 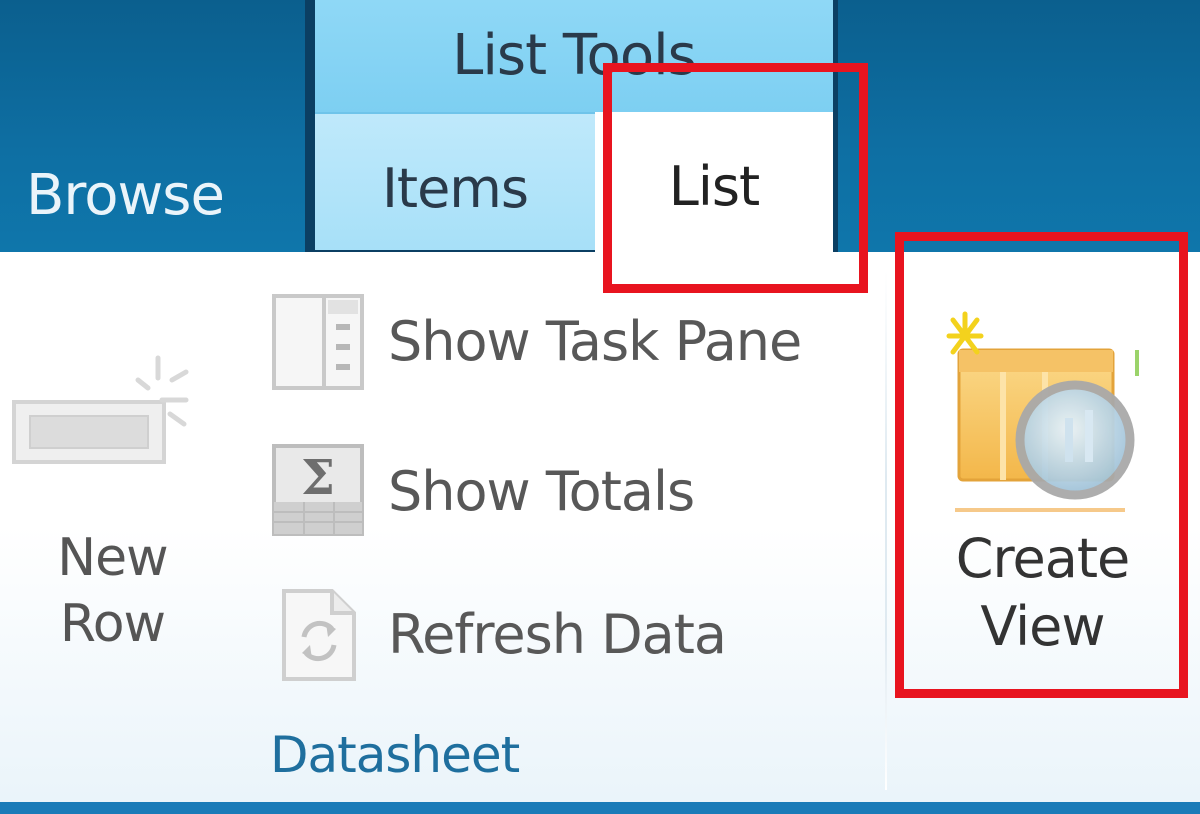 What do you see at coordinates (1041, 465) in the screenshot?
I see `create-view-highlight-box` at bounding box center [1041, 465].